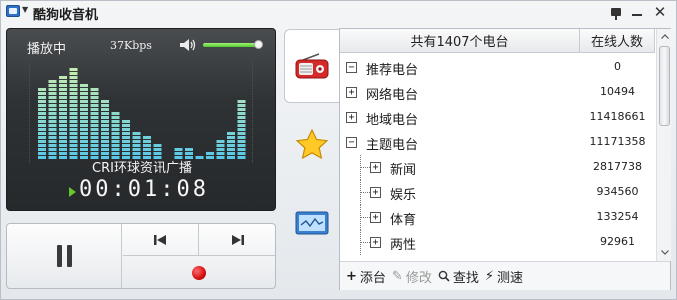 The width and height of the screenshot is (677, 300). What do you see at coordinates (617, 216) in the screenshot?
I see `row-count: 133254` at bounding box center [617, 216].